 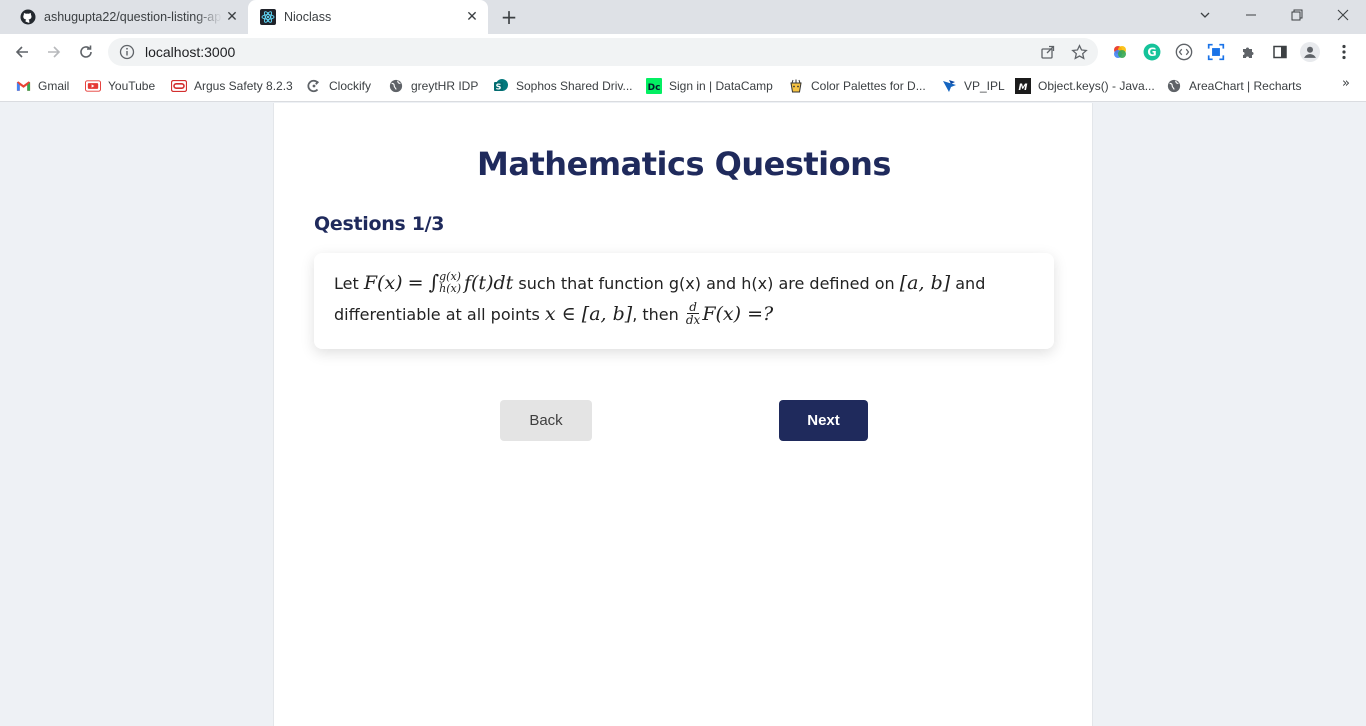 I want to click on bookmark-clockify: Clockify, so click(x=338, y=86).